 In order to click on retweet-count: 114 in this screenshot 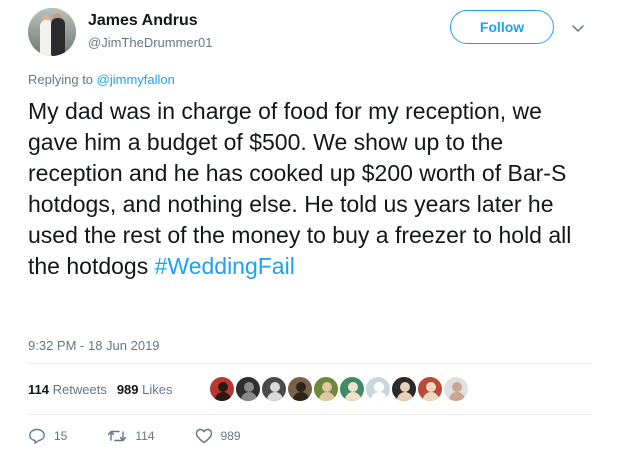, I will do `click(145, 436)`.